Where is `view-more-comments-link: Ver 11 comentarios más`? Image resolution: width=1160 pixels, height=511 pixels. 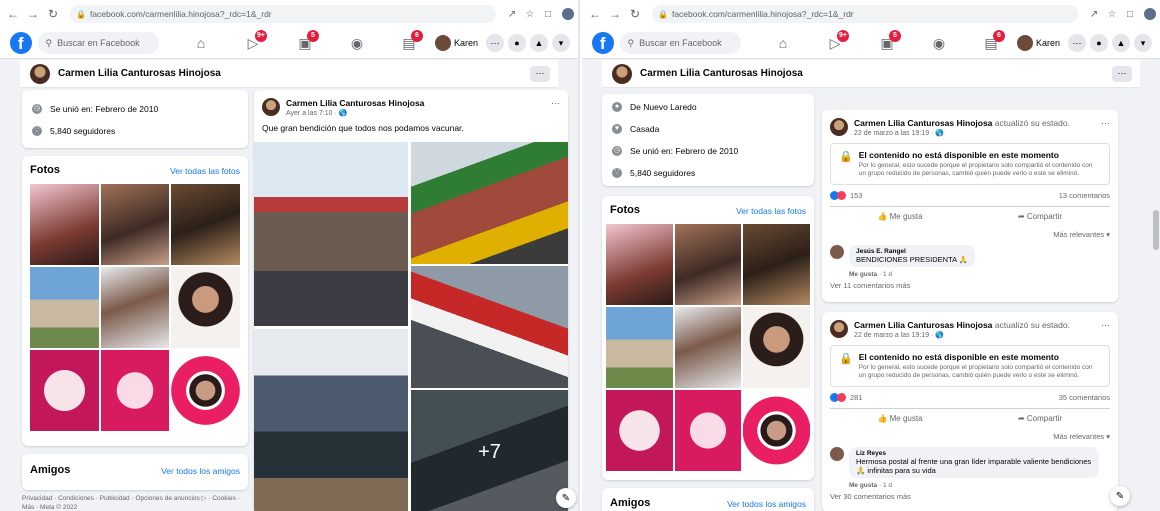 view-more-comments-link: Ver 11 comentarios más is located at coordinates (970, 285).